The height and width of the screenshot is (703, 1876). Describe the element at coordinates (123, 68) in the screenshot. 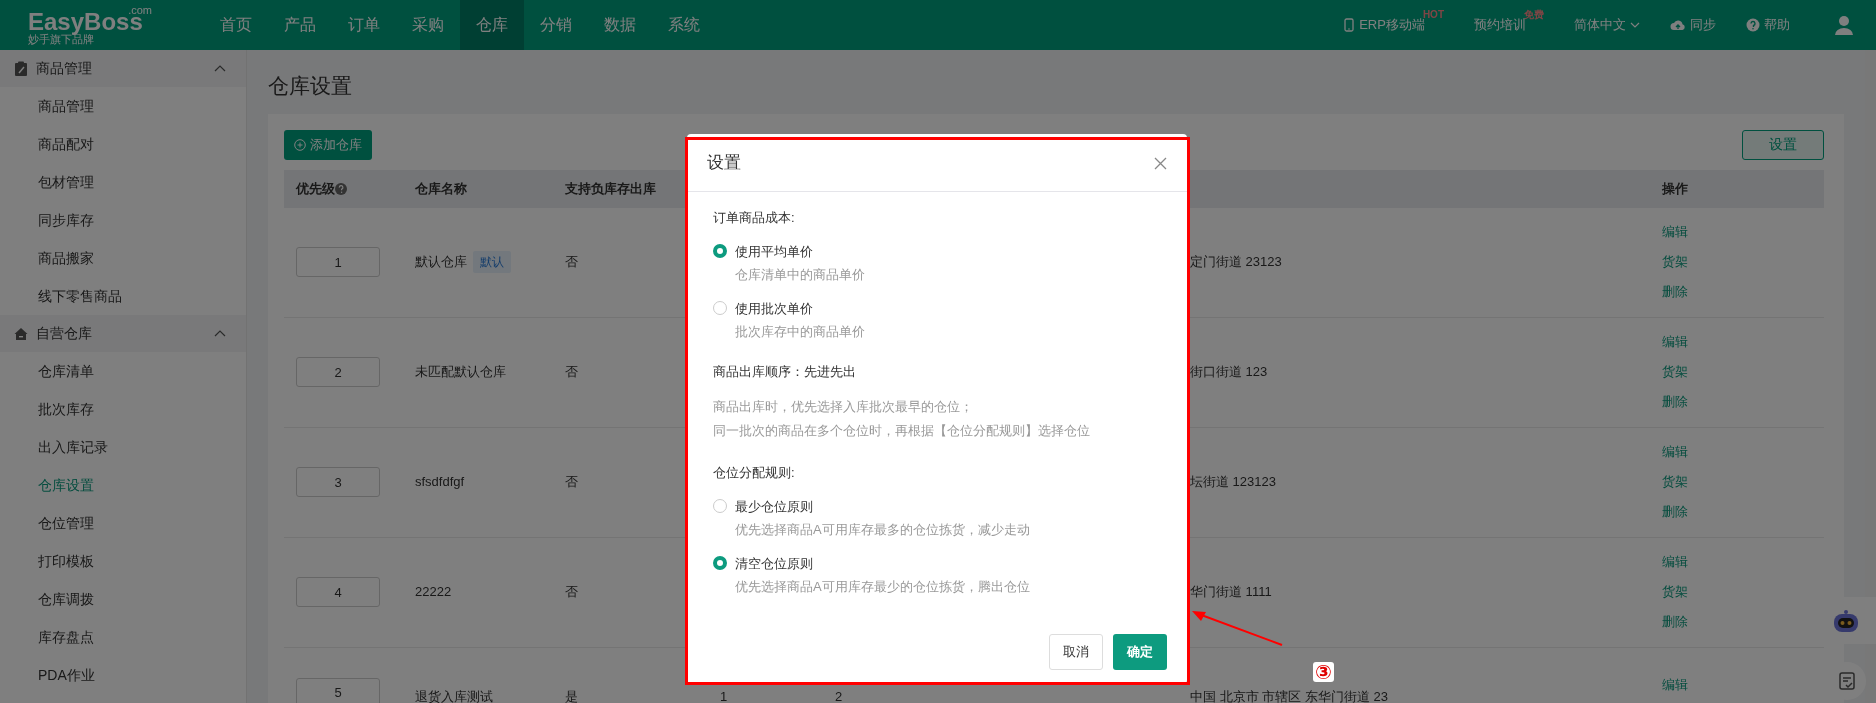

I see `sidebar-group-header: 商品管理` at that location.